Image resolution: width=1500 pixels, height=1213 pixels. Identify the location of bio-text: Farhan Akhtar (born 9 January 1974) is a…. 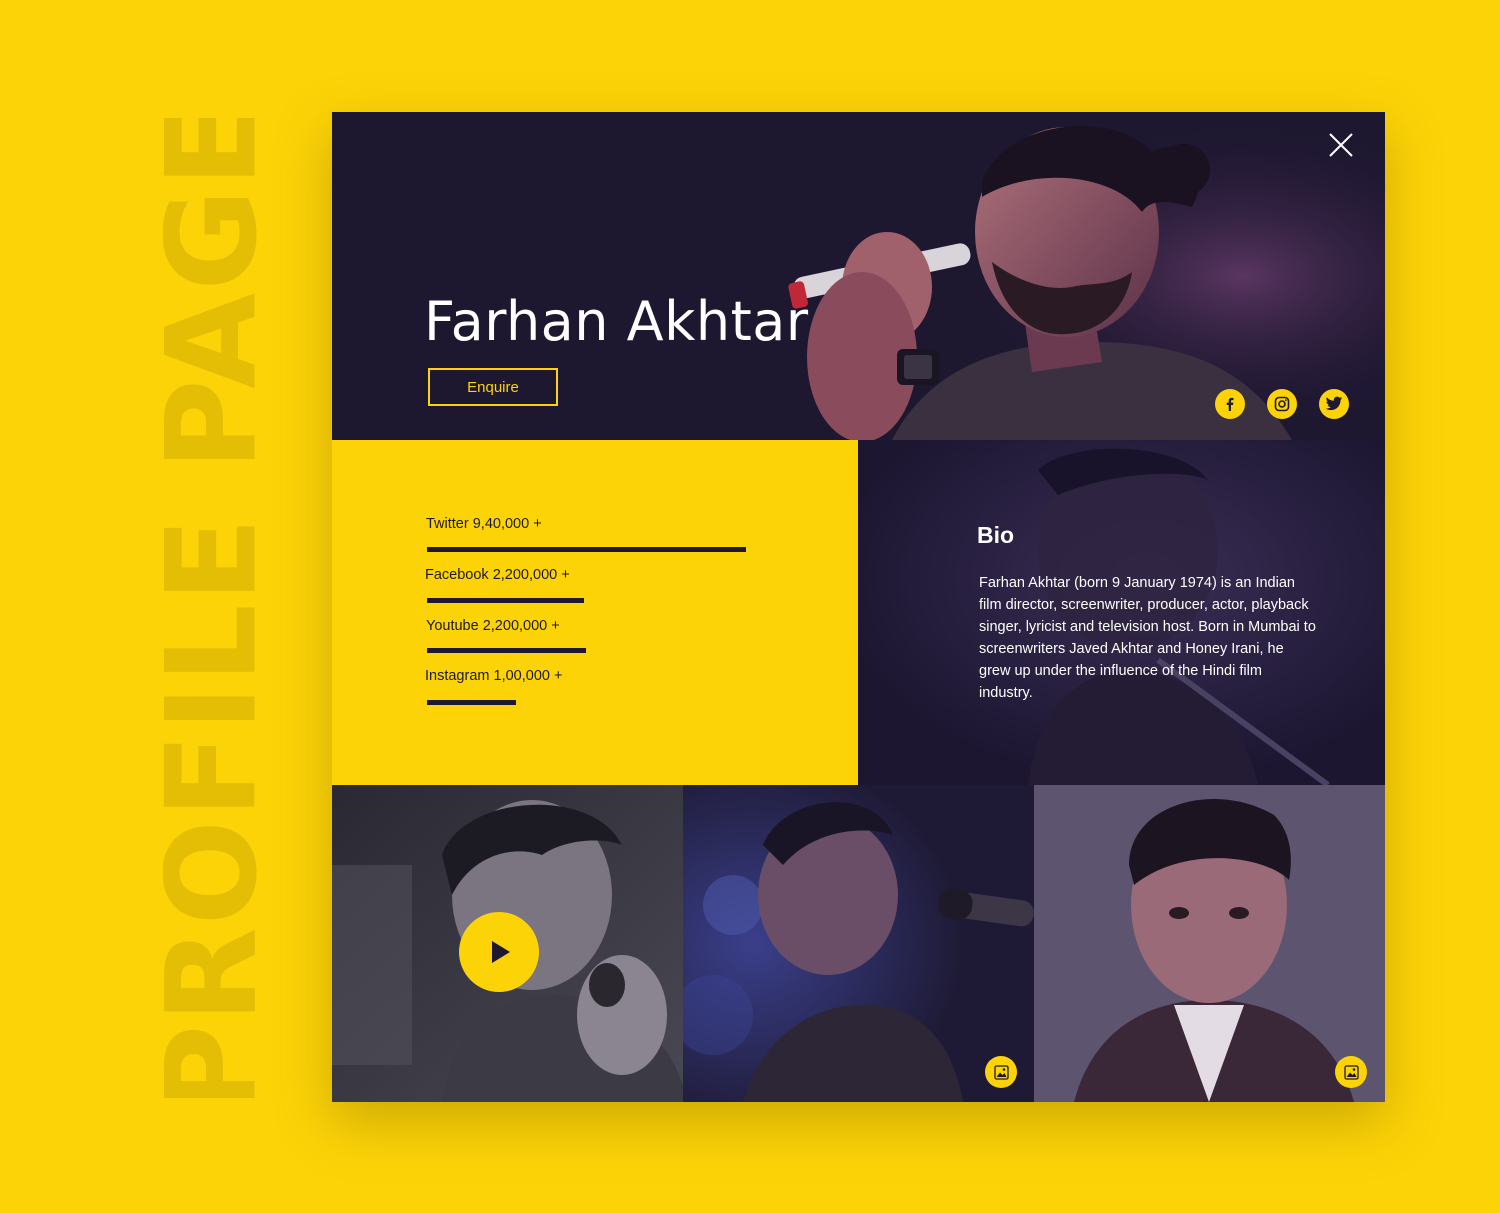
(1147, 638).